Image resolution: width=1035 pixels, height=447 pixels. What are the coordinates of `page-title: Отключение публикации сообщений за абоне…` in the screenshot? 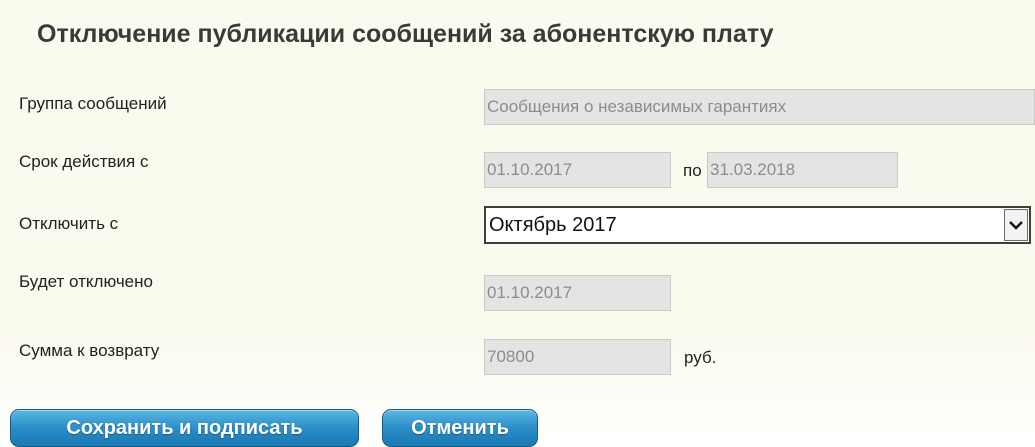 It's located at (405, 34).